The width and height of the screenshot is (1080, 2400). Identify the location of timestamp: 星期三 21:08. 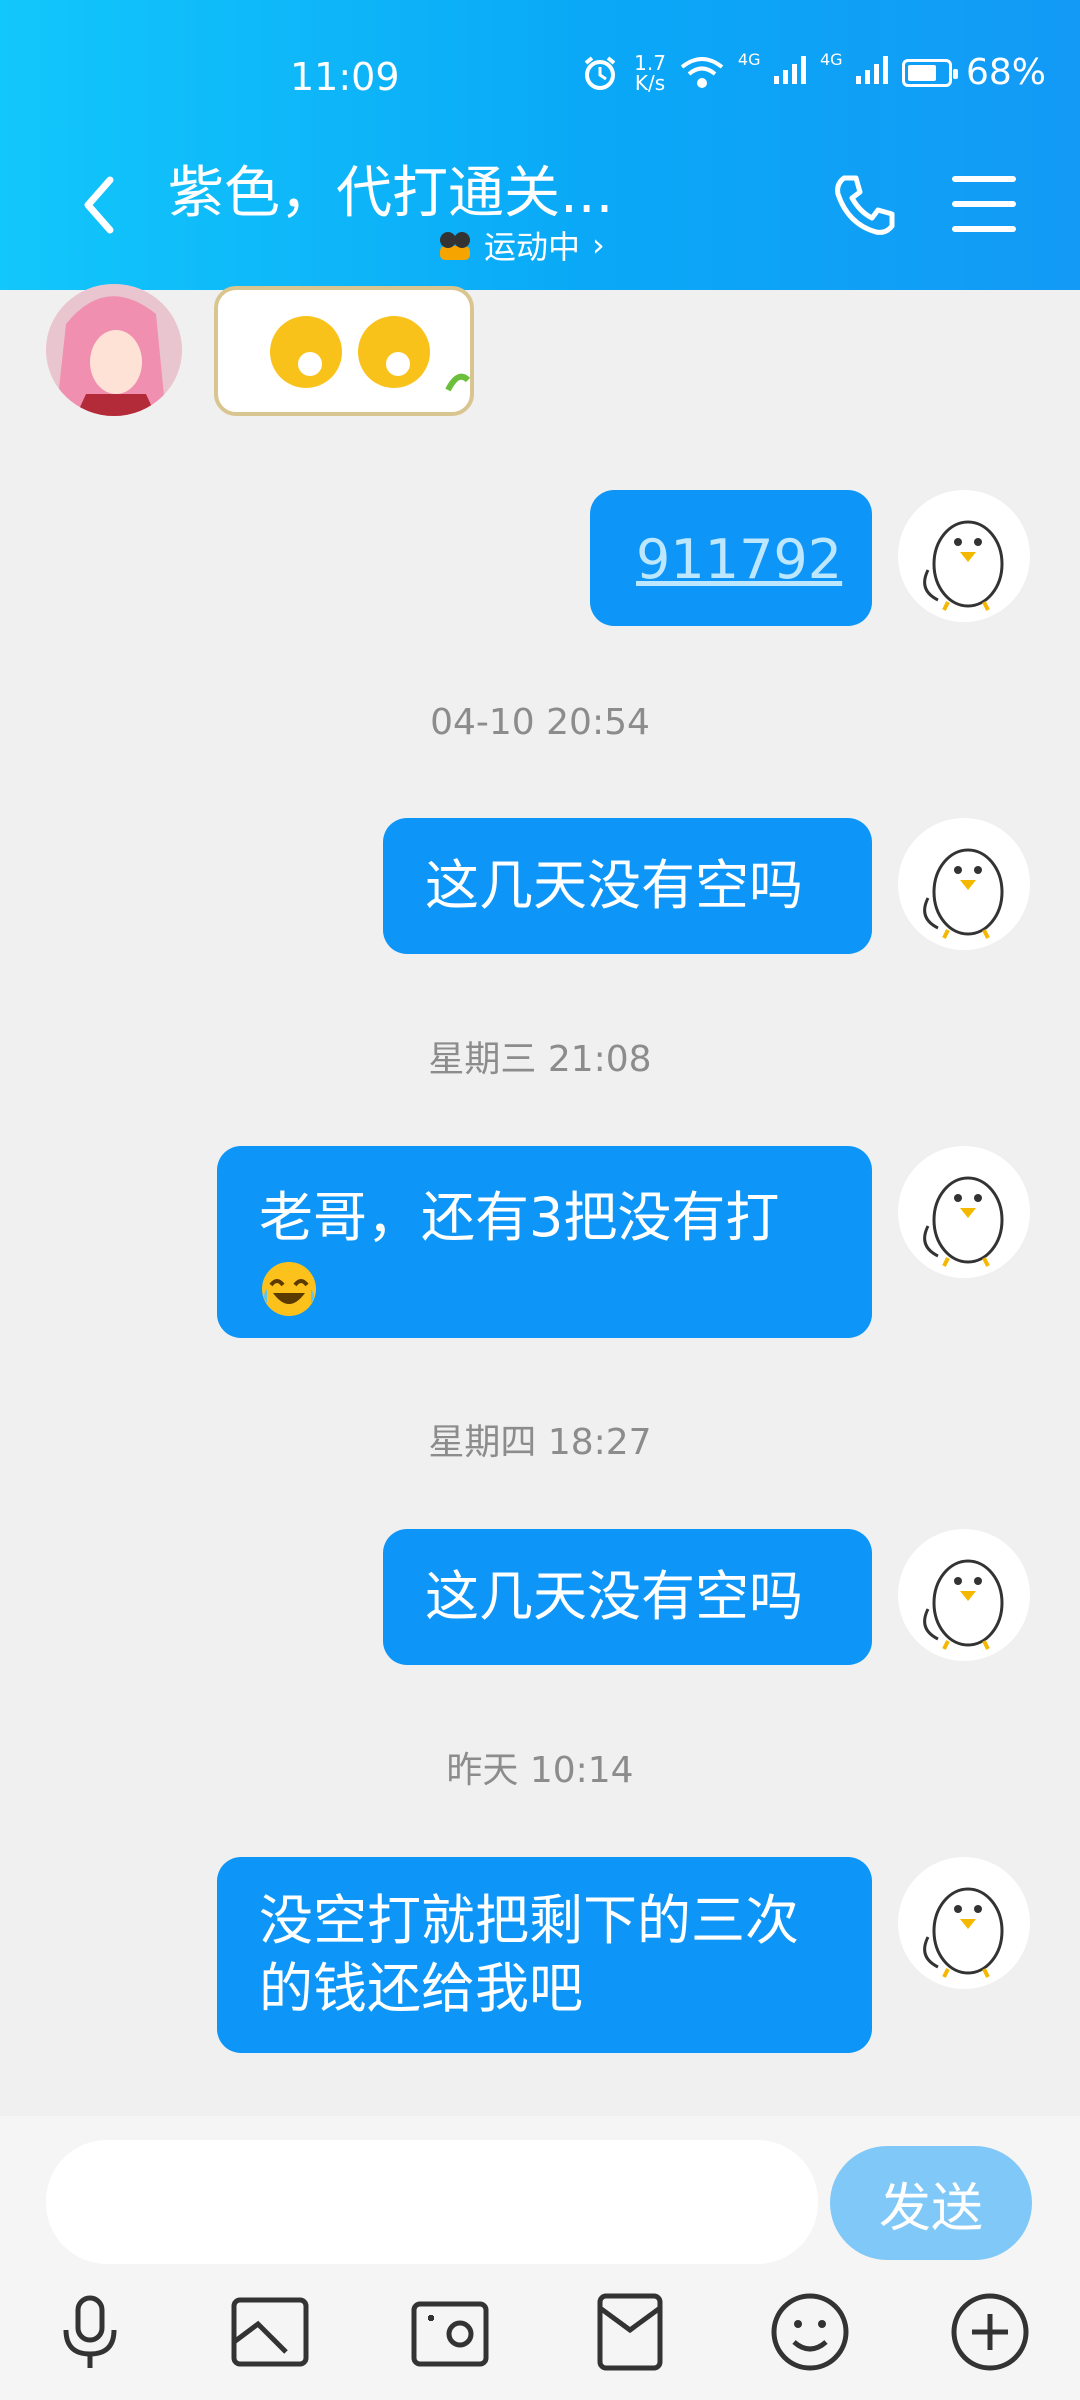
(540, 1059).